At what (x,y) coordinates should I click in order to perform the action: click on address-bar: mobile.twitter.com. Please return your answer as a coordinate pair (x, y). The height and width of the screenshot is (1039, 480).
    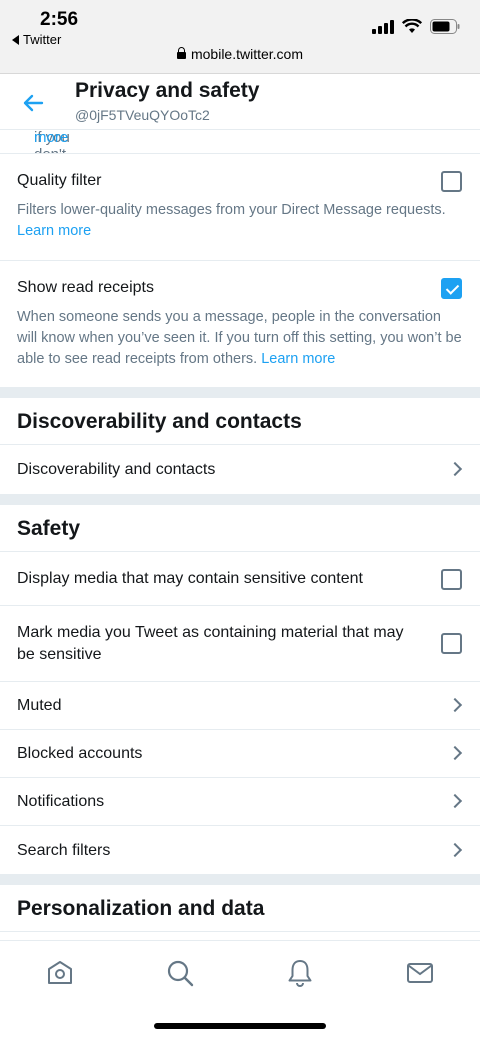
    Looking at the image, I should click on (240, 54).